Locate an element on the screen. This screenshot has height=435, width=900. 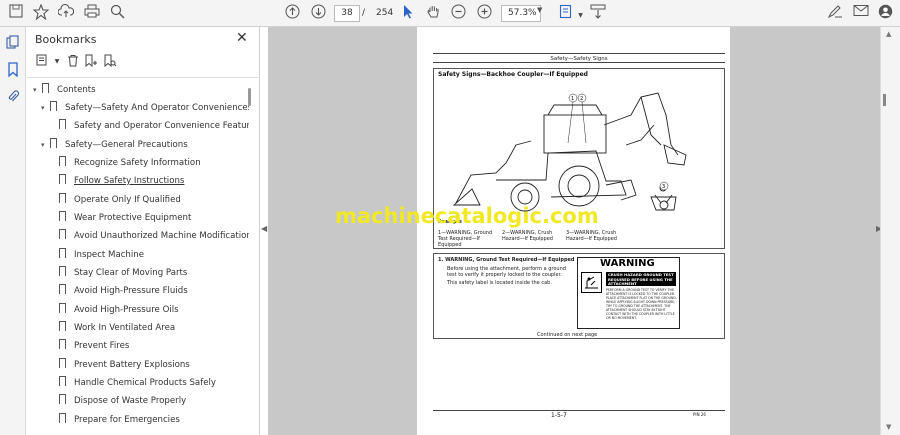
attachments-icon is located at coordinates (13, 98).